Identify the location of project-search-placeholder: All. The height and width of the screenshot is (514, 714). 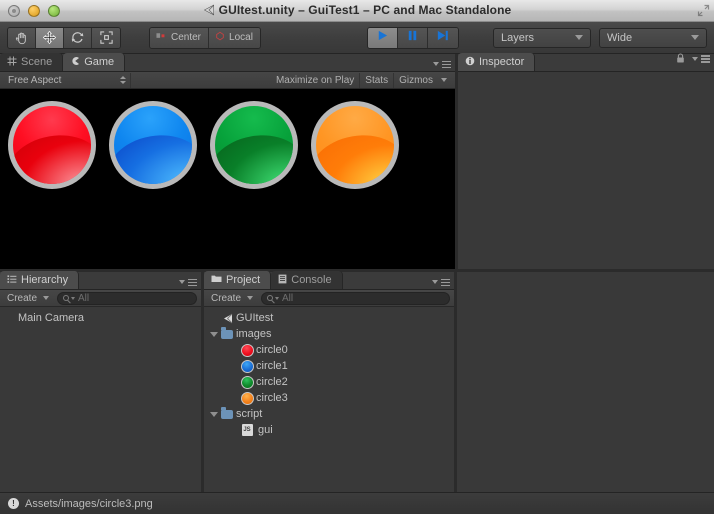
(288, 298).